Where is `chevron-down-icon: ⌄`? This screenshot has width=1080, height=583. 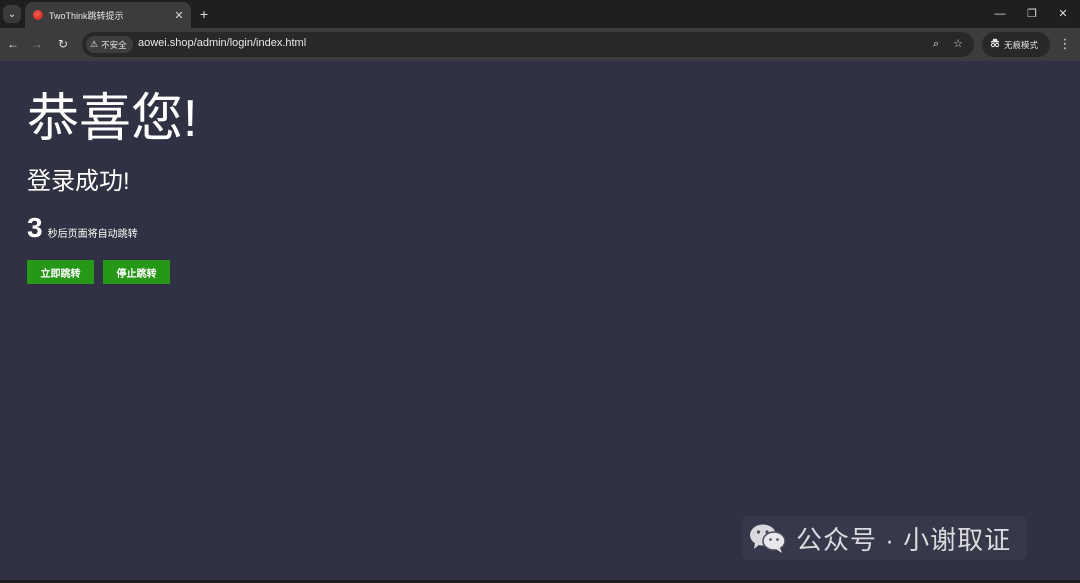 chevron-down-icon: ⌄ is located at coordinates (12, 14).